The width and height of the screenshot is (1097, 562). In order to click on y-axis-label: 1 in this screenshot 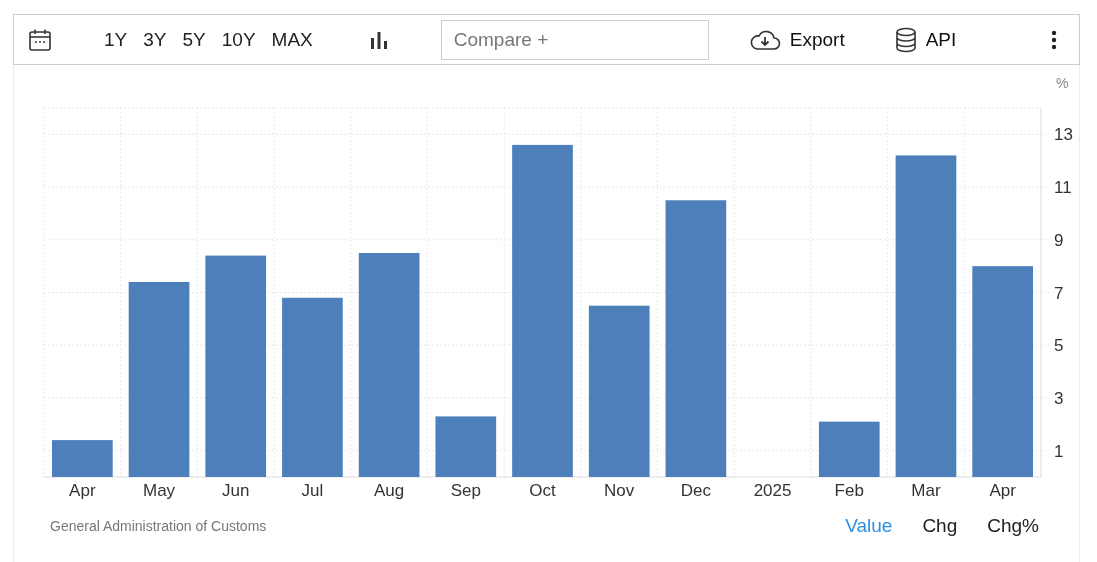, I will do `click(1059, 451)`.